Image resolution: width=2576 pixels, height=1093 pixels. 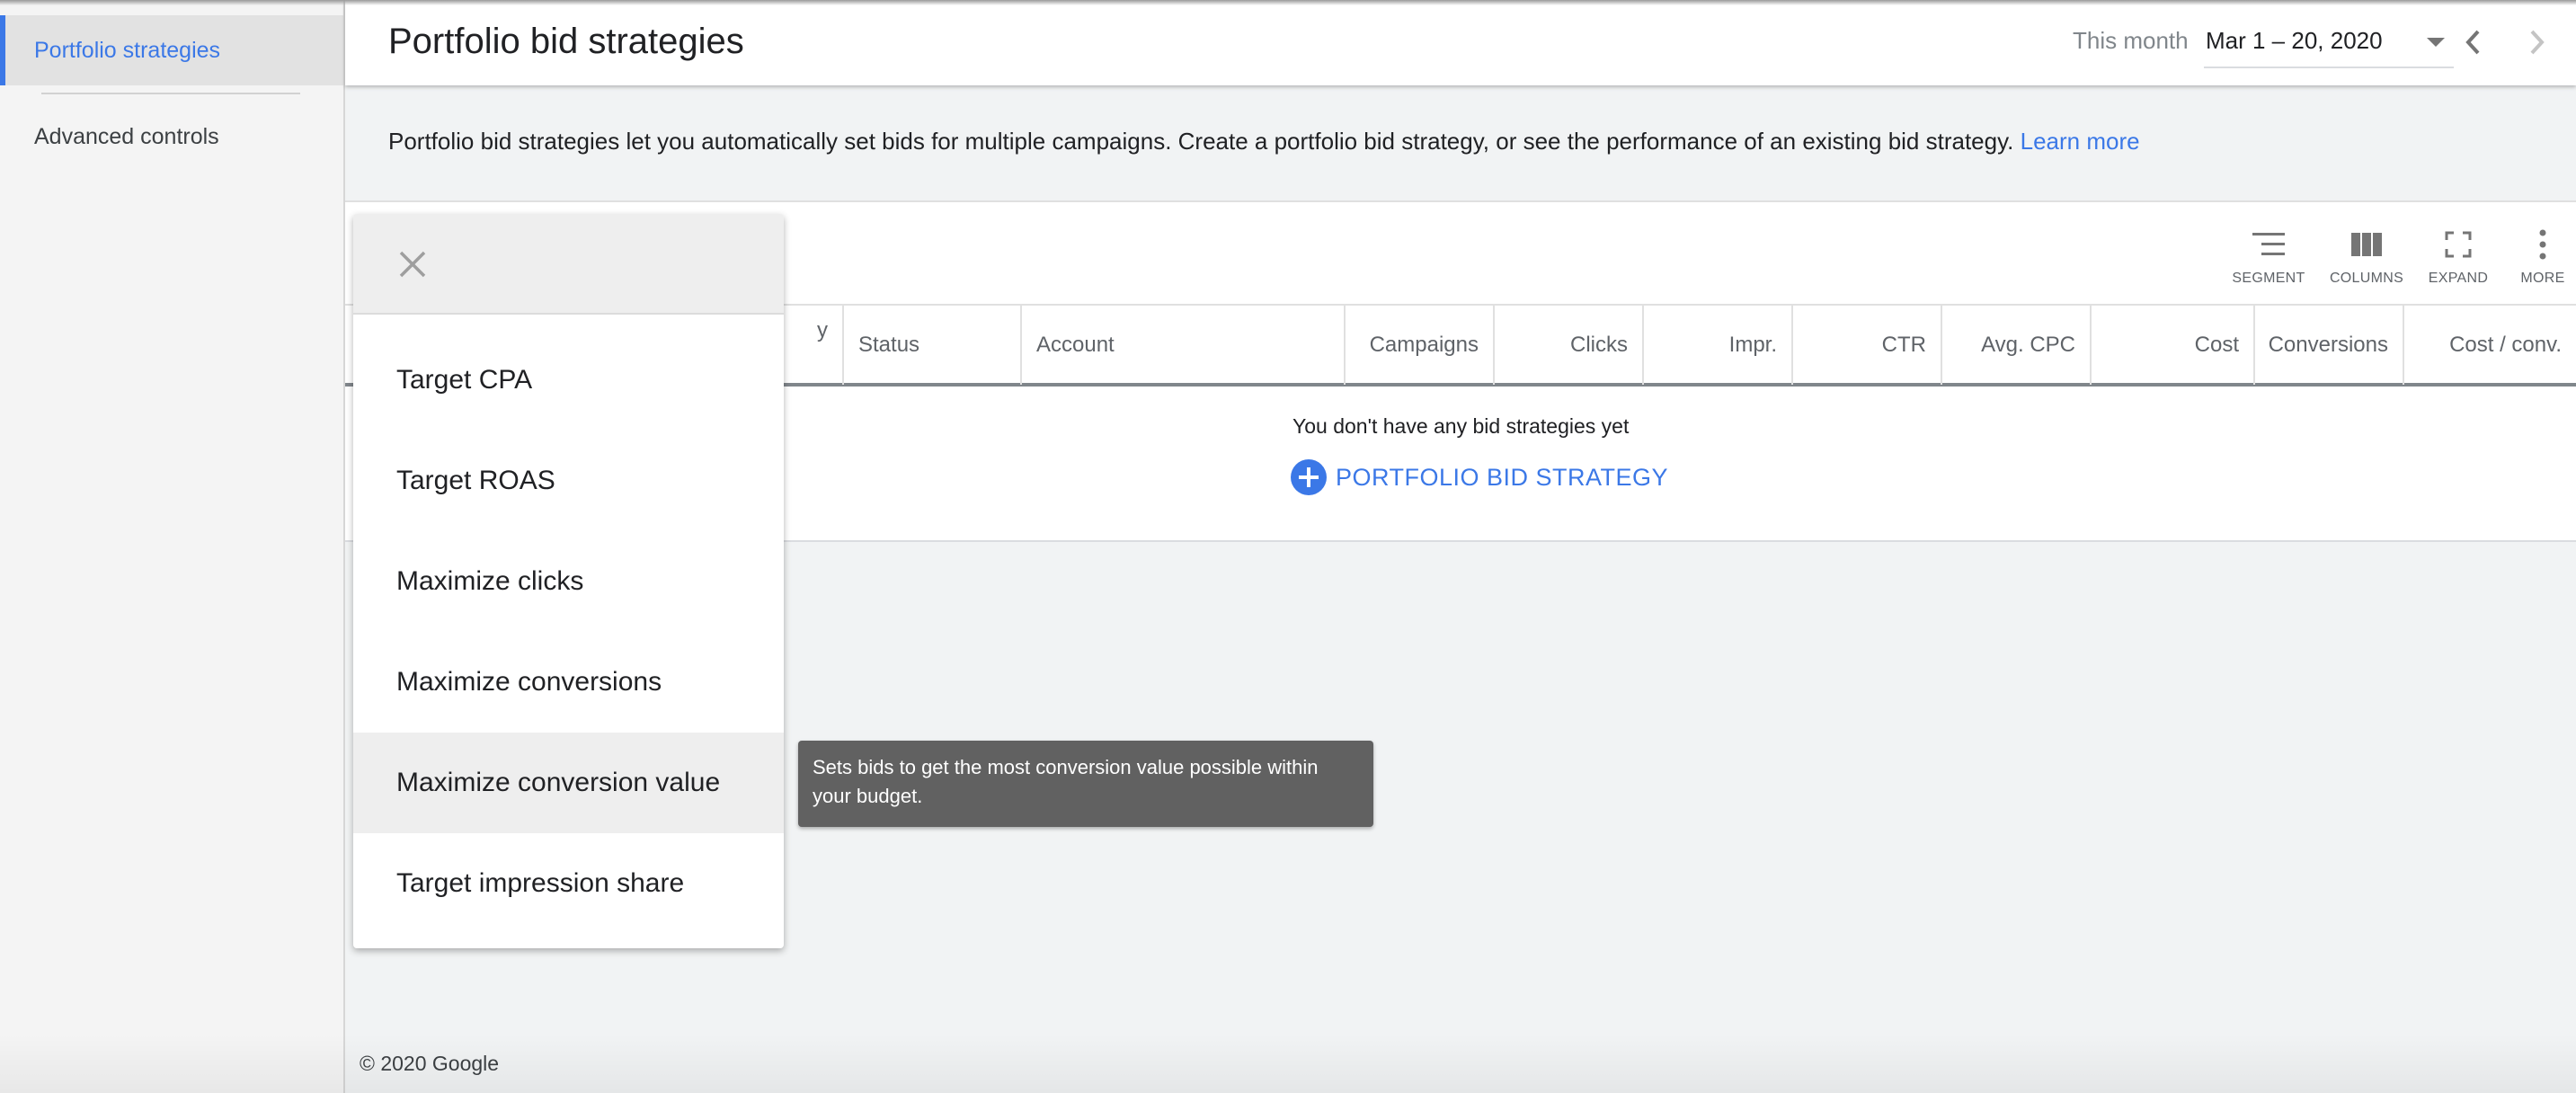 I want to click on menu-item-target-cpa: Target CPA, so click(x=568, y=380).